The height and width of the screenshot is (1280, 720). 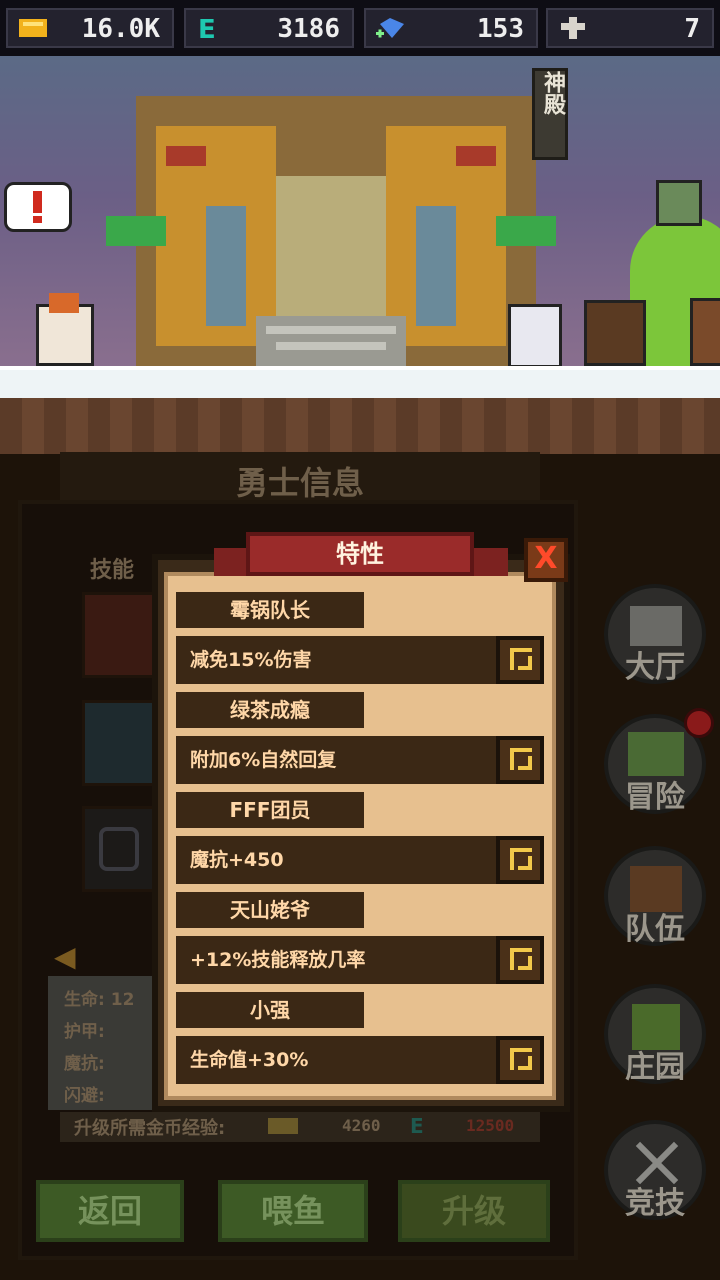 I want to click on player-hero-sprite, so click(x=65, y=329).